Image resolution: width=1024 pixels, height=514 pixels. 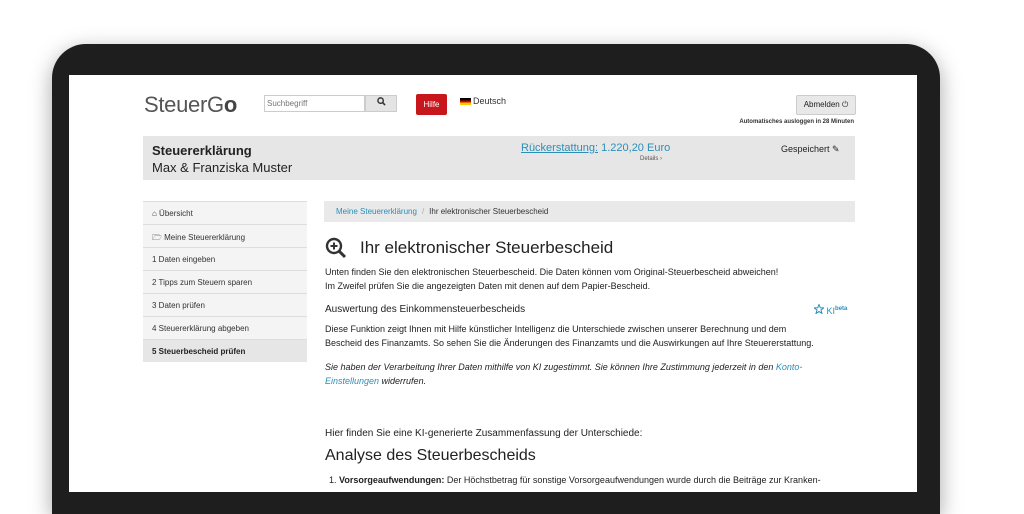 I want to click on section-title: Auswertung des Einkommensteuerbescheids, so click(x=425, y=309).